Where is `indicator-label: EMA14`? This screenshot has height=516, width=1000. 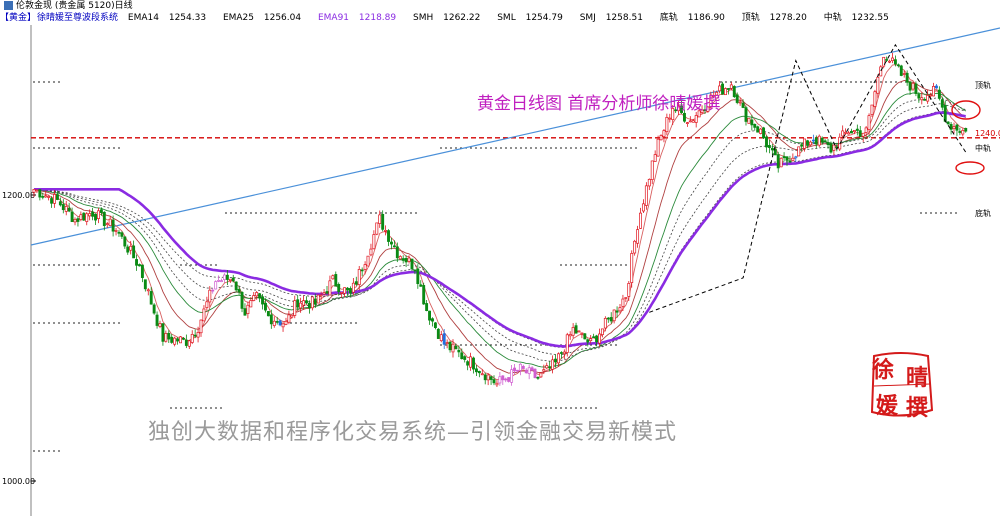 indicator-label: EMA14 is located at coordinates (143, 18).